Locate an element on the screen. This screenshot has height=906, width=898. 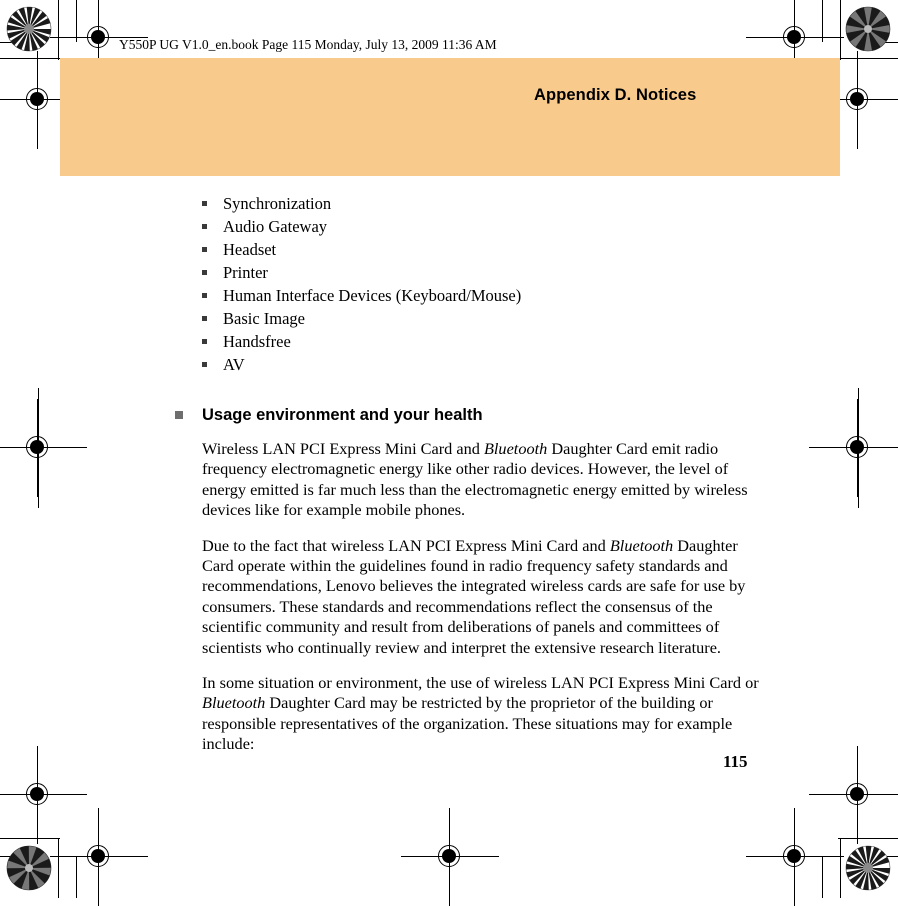
crop-line-right-outer is located at coordinates (840, 30).